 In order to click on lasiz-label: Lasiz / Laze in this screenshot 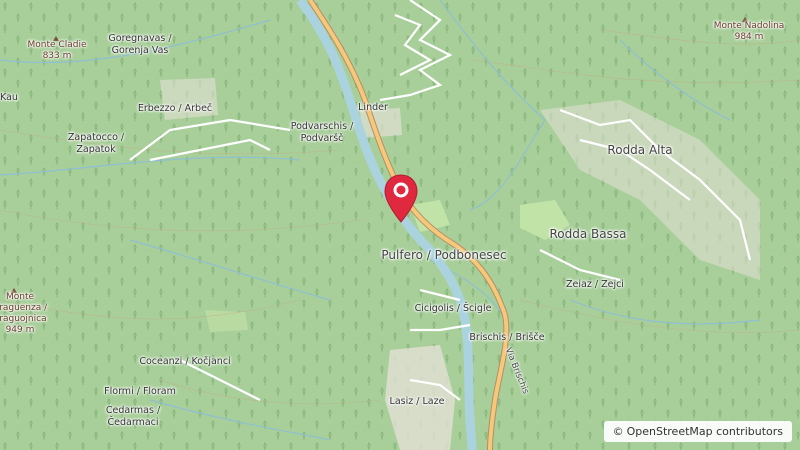, I will do `click(417, 401)`.